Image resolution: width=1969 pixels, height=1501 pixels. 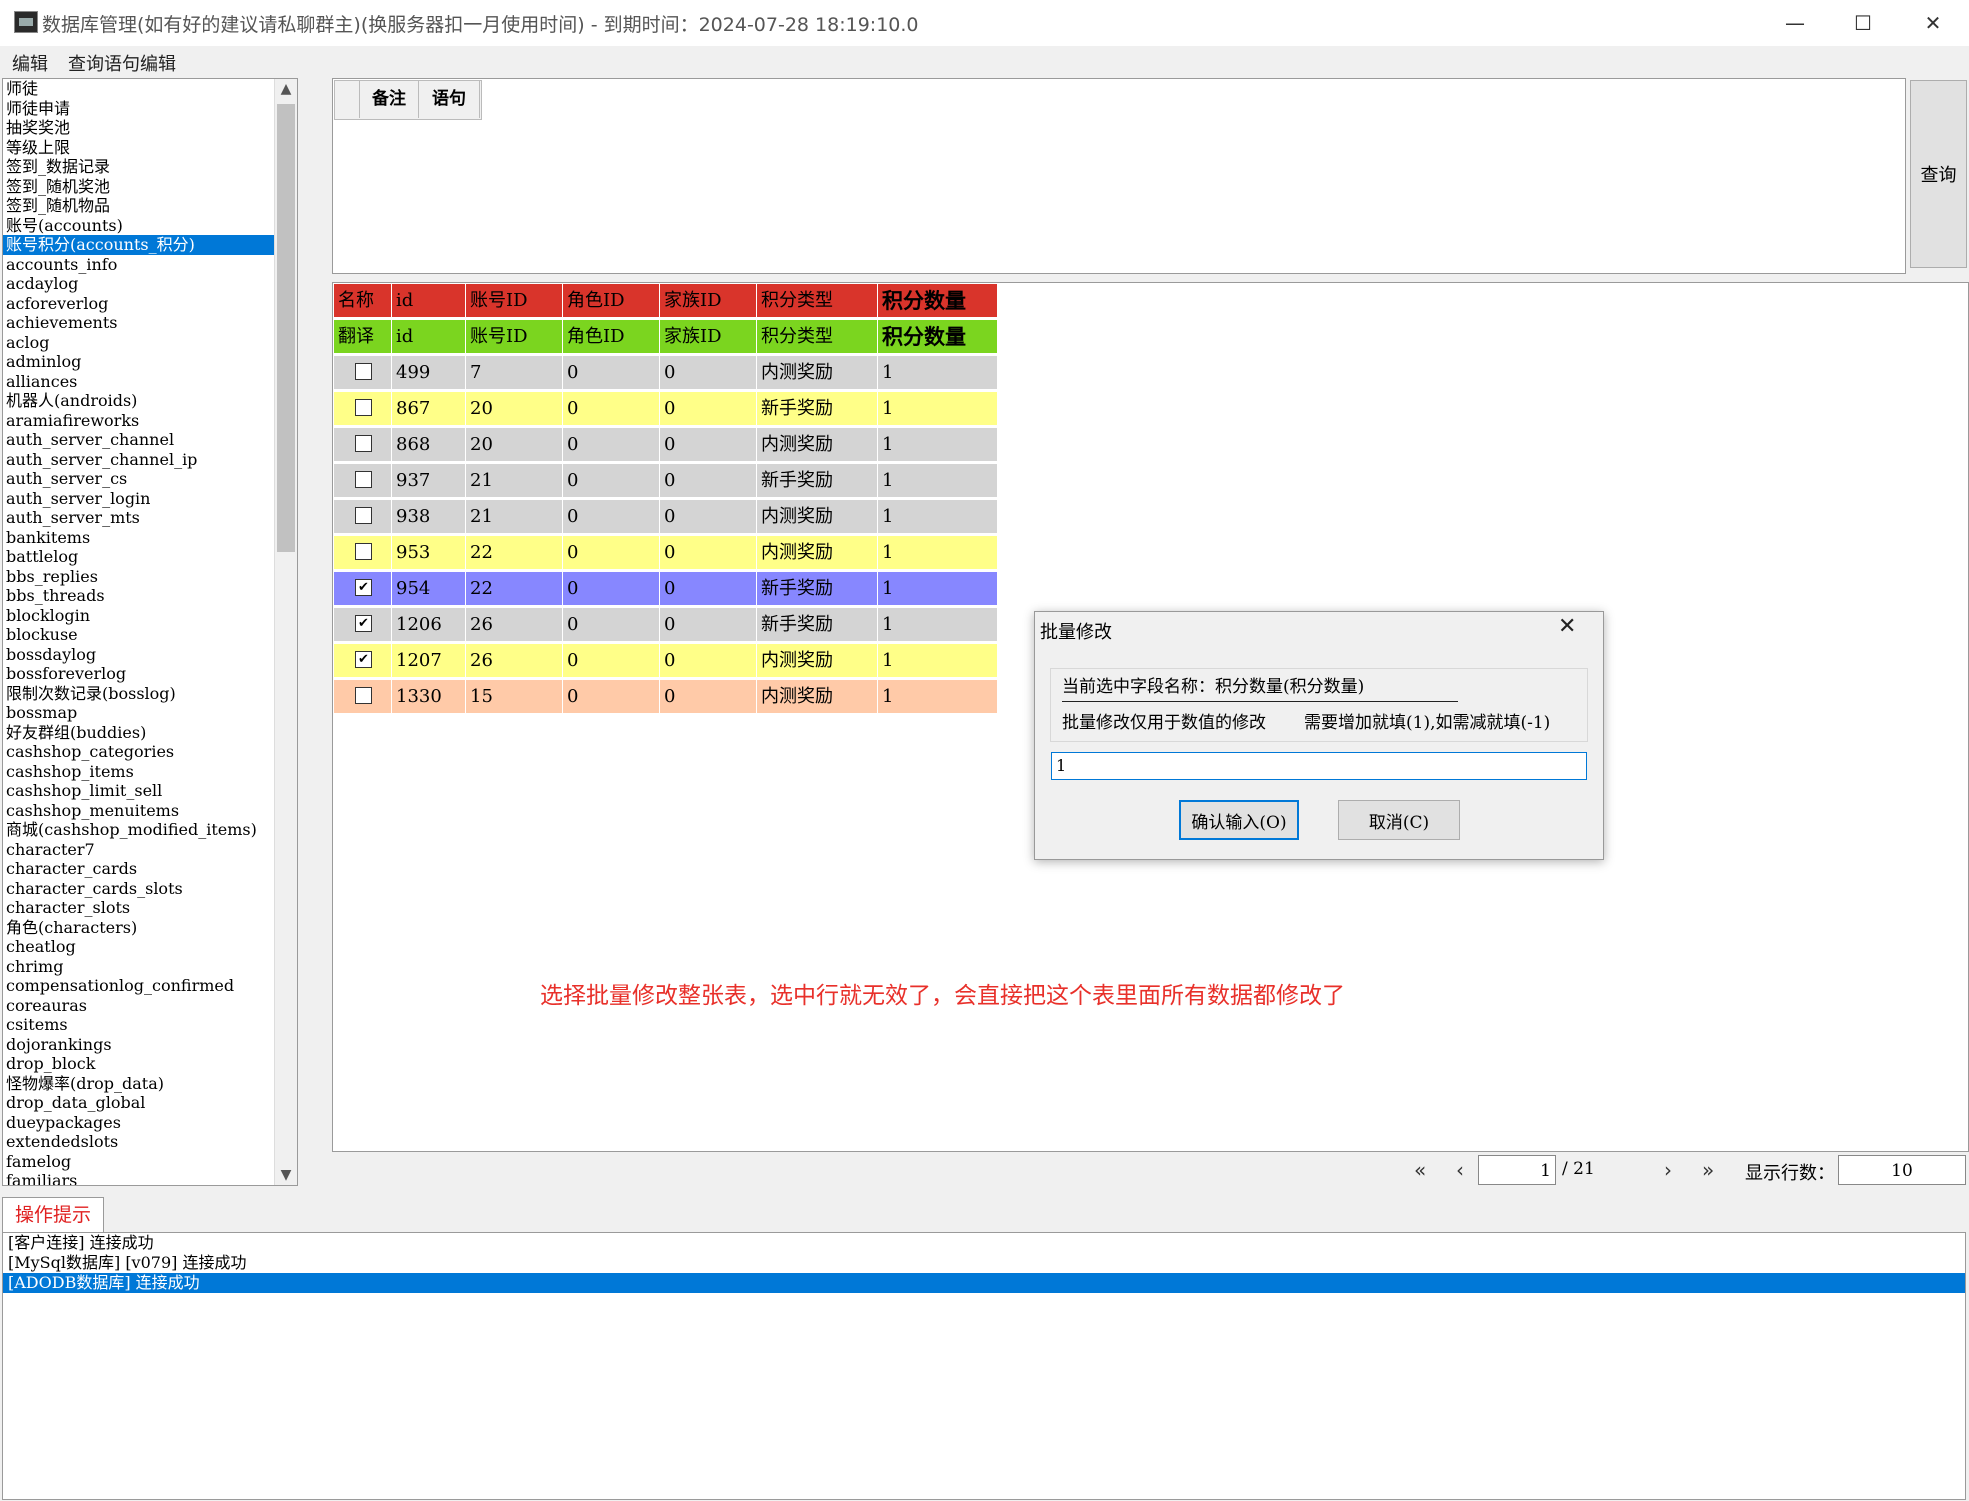 What do you see at coordinates (150, 772) in the screenshot?
I see `table-list-item: cashshop_items` at bounding box center [150, 772].